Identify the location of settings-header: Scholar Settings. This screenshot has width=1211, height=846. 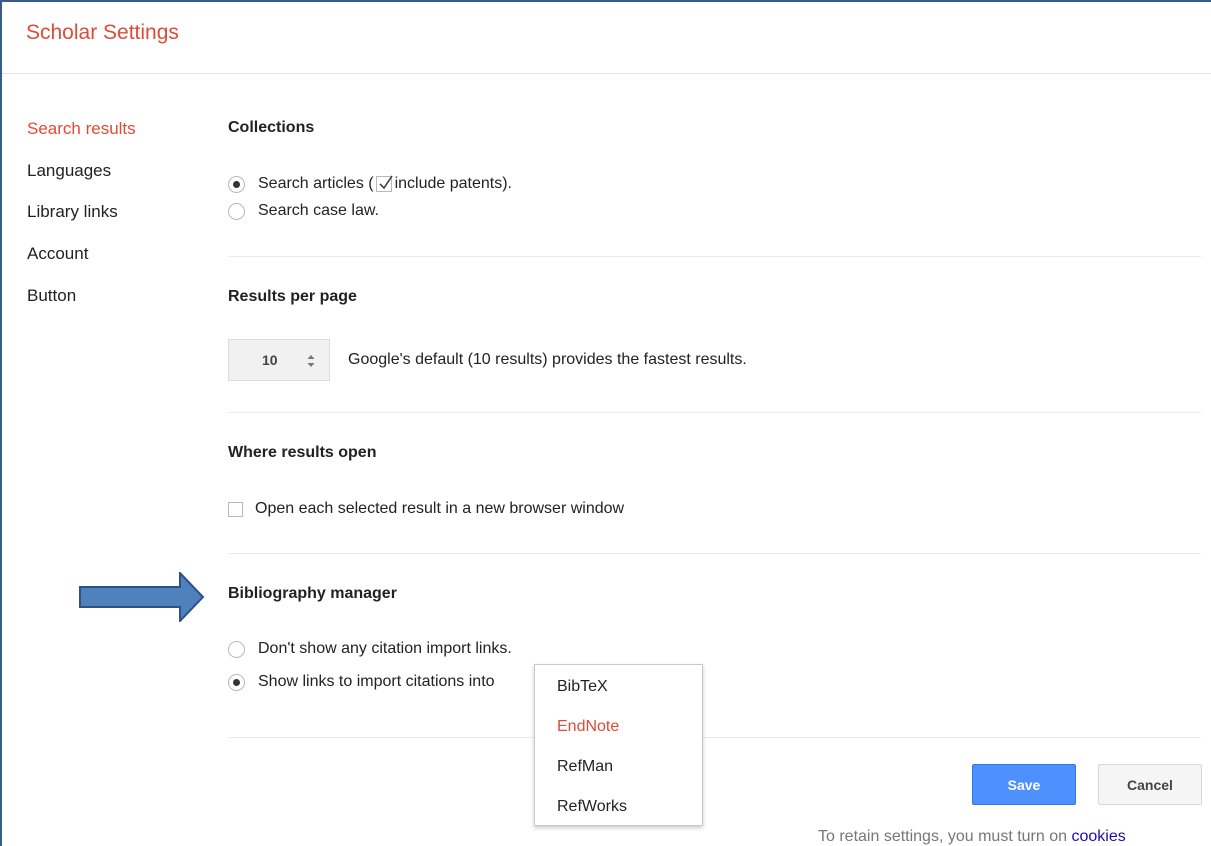
(606, 38).